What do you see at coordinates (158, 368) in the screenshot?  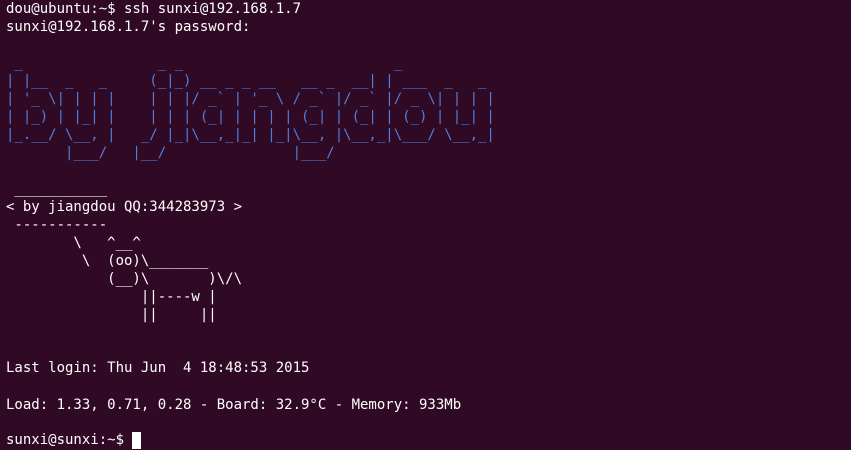 I see `last-login-line: Last login: Thu Jun 4 18:48:53 2015` at bounding box center [158, 368].